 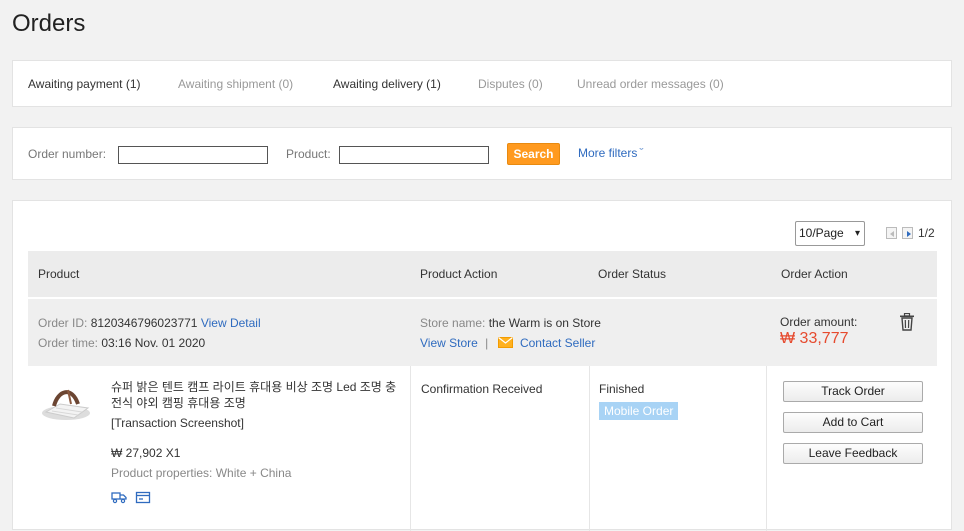 I want to click on next-page-button, so click(x=907, y=233).